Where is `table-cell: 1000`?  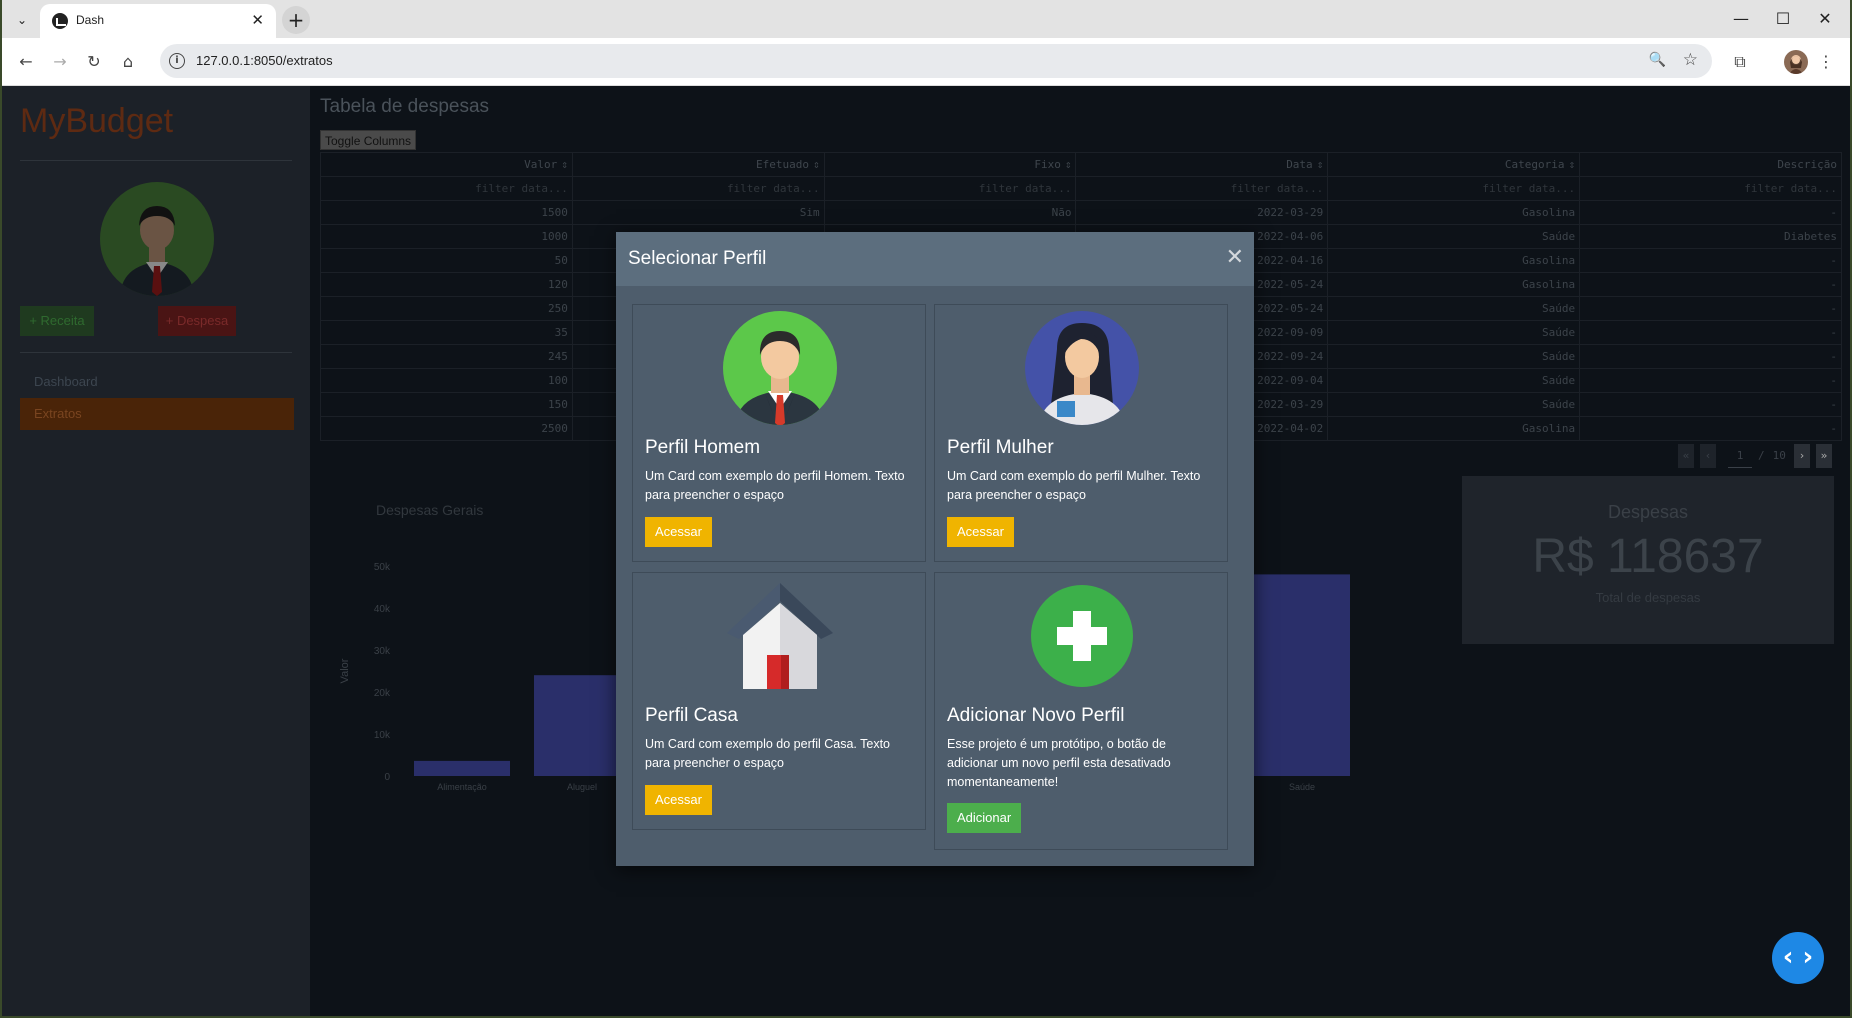
table-cell: 1000 is located at coordinates (446, 236).